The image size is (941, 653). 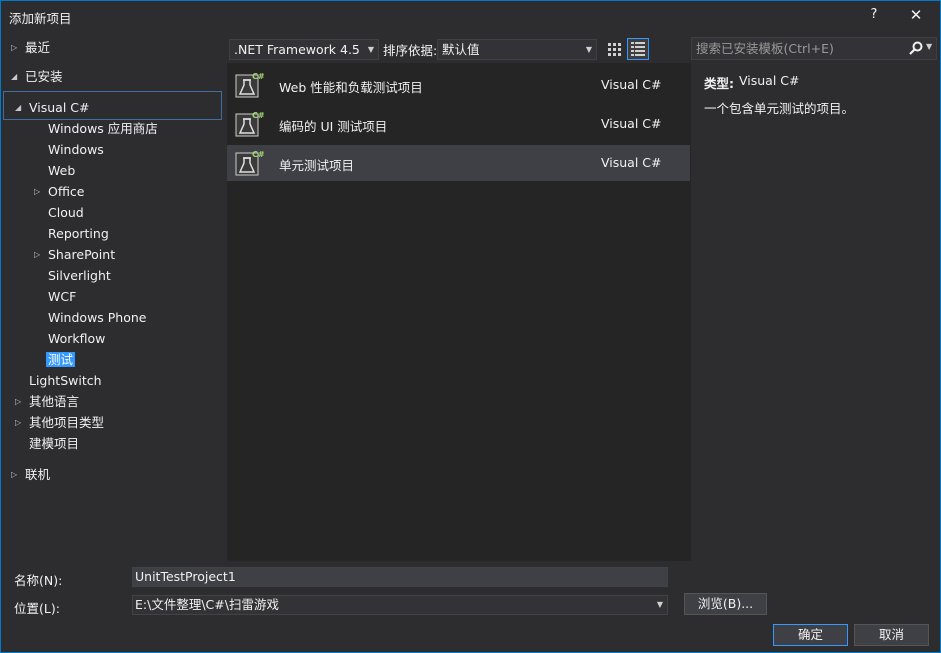 I want to click on cancel-button: 取消, so click(x=891, y=635).